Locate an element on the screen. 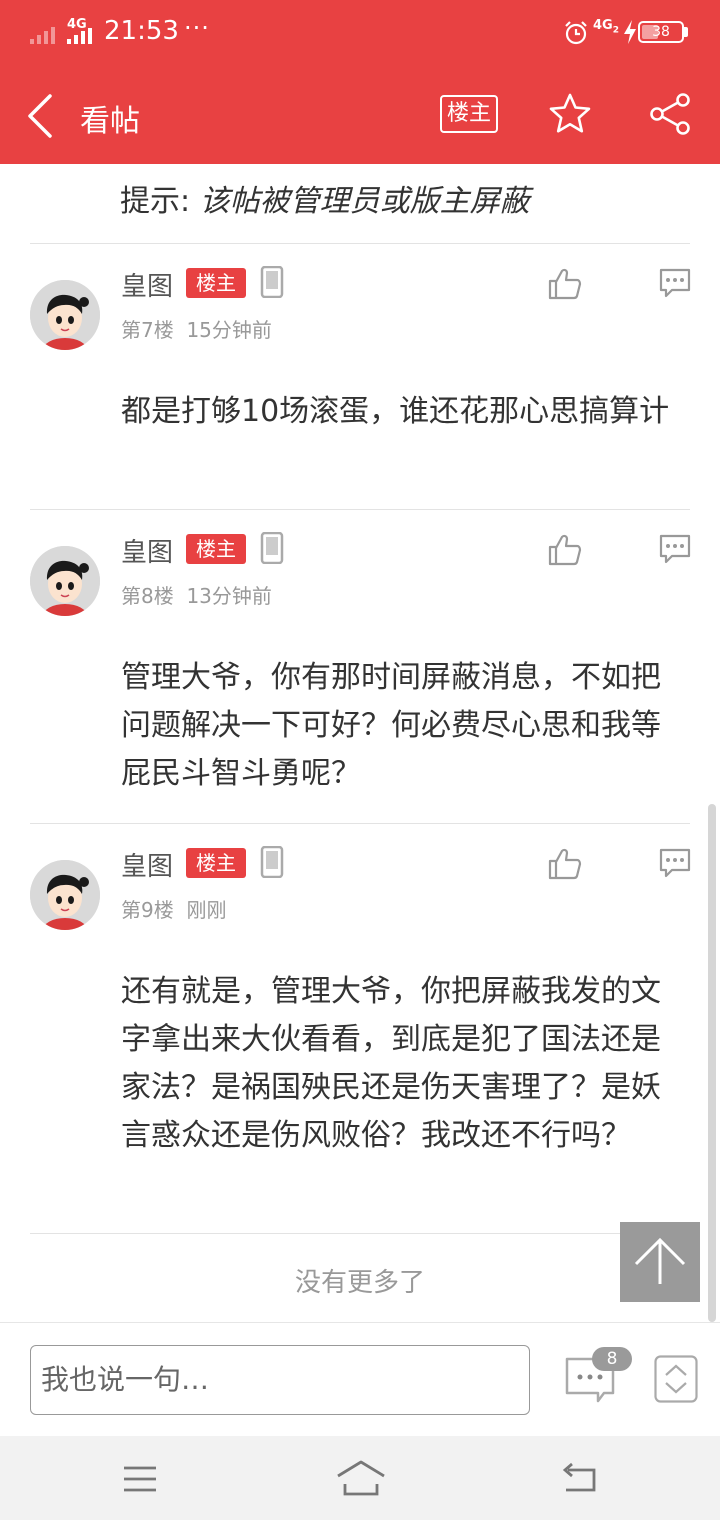 The image size is (720, 1520). reply-bar: 我也说一句… 8 is located at coordinates (360, 1379).